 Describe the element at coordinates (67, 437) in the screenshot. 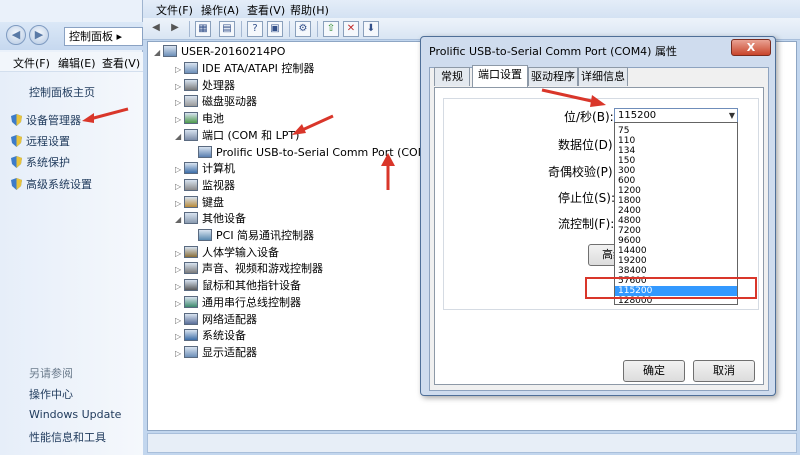

I see `see-also-performance: 性能信息和工具` at that location.